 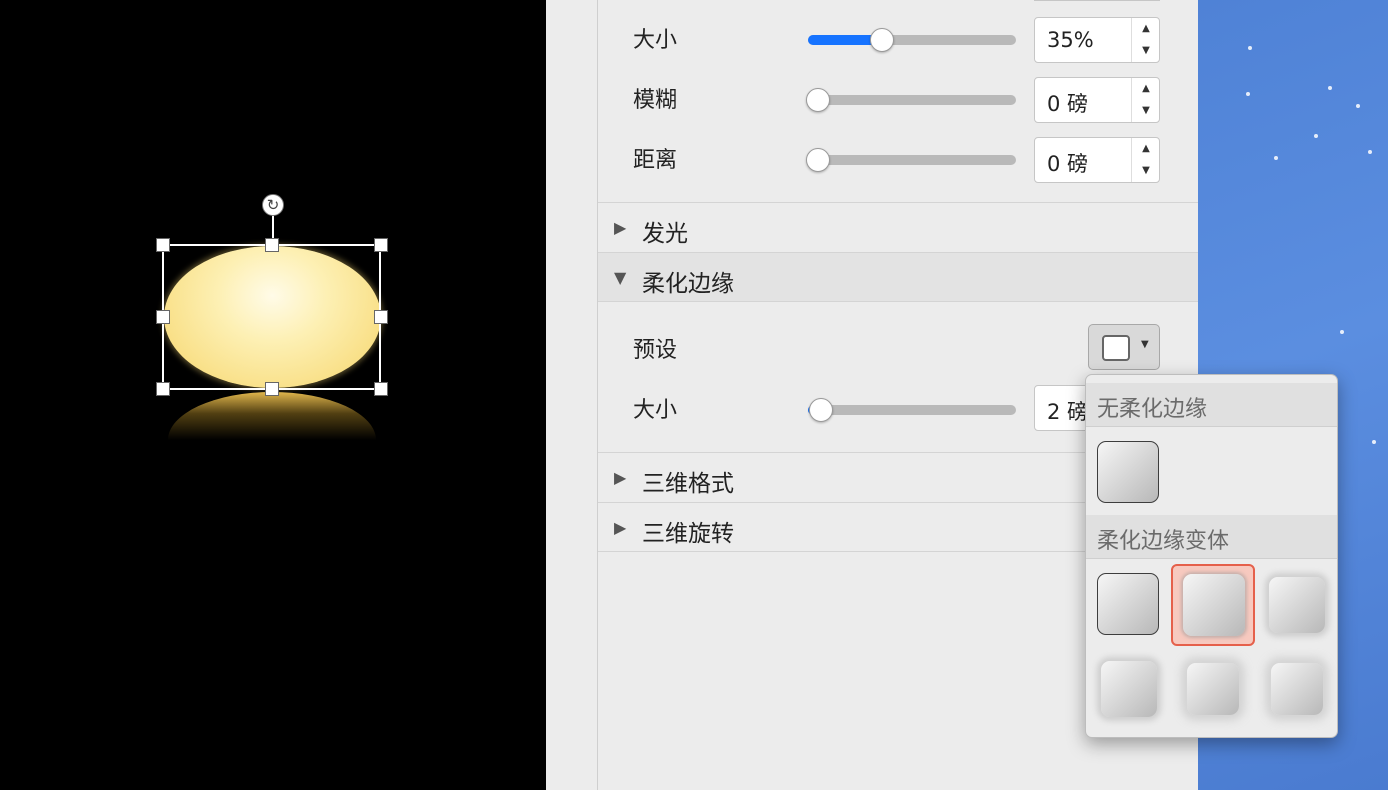 What do you see at coordinates (911, 100) in the screenshot?
I see `shadow-blur-slider` at bounding box center [911, 100].